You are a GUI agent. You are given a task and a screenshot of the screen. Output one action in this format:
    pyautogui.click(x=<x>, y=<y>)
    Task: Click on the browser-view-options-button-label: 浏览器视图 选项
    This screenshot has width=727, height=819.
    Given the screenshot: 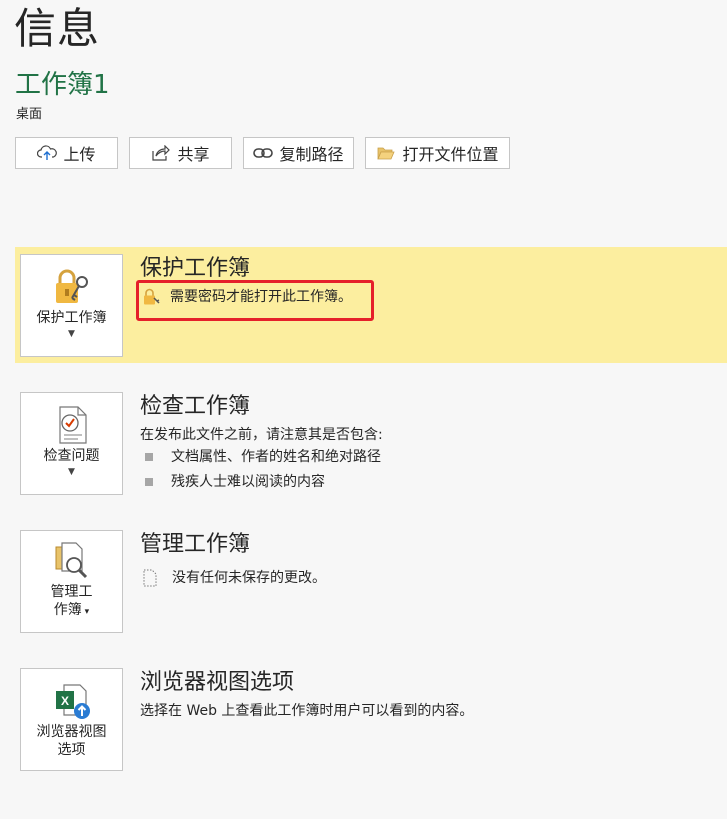 What is the action you would take?
    pyautogui.click(x=72, y=741)
    